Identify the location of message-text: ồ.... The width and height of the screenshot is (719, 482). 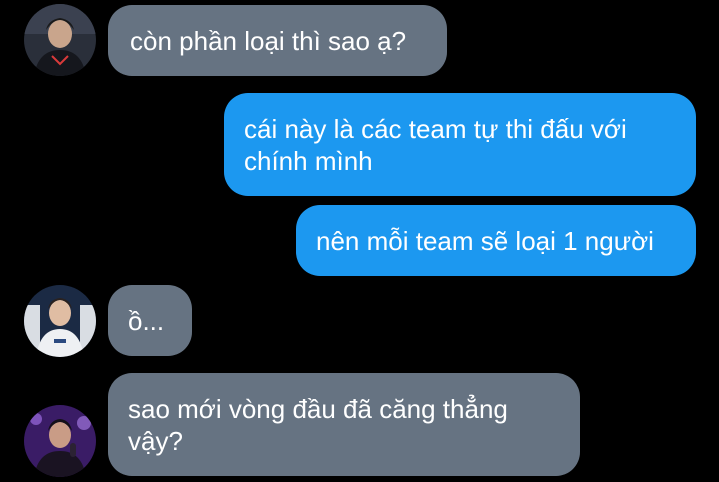
(146, 321).